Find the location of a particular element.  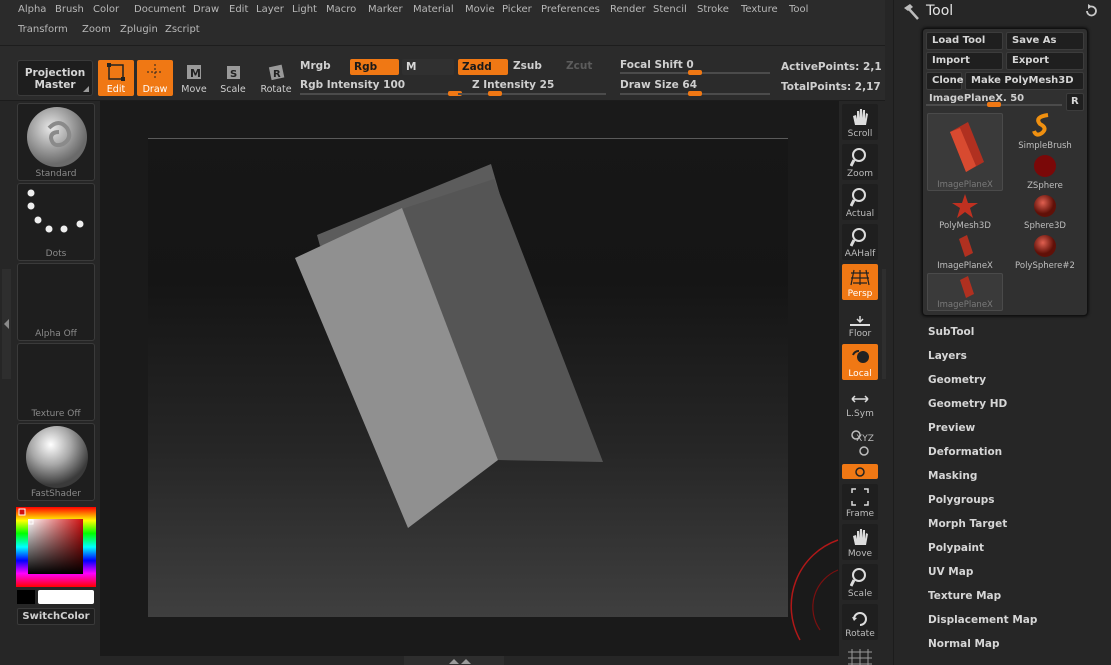

actual-button: Actual is located at coordinates (860, 202).